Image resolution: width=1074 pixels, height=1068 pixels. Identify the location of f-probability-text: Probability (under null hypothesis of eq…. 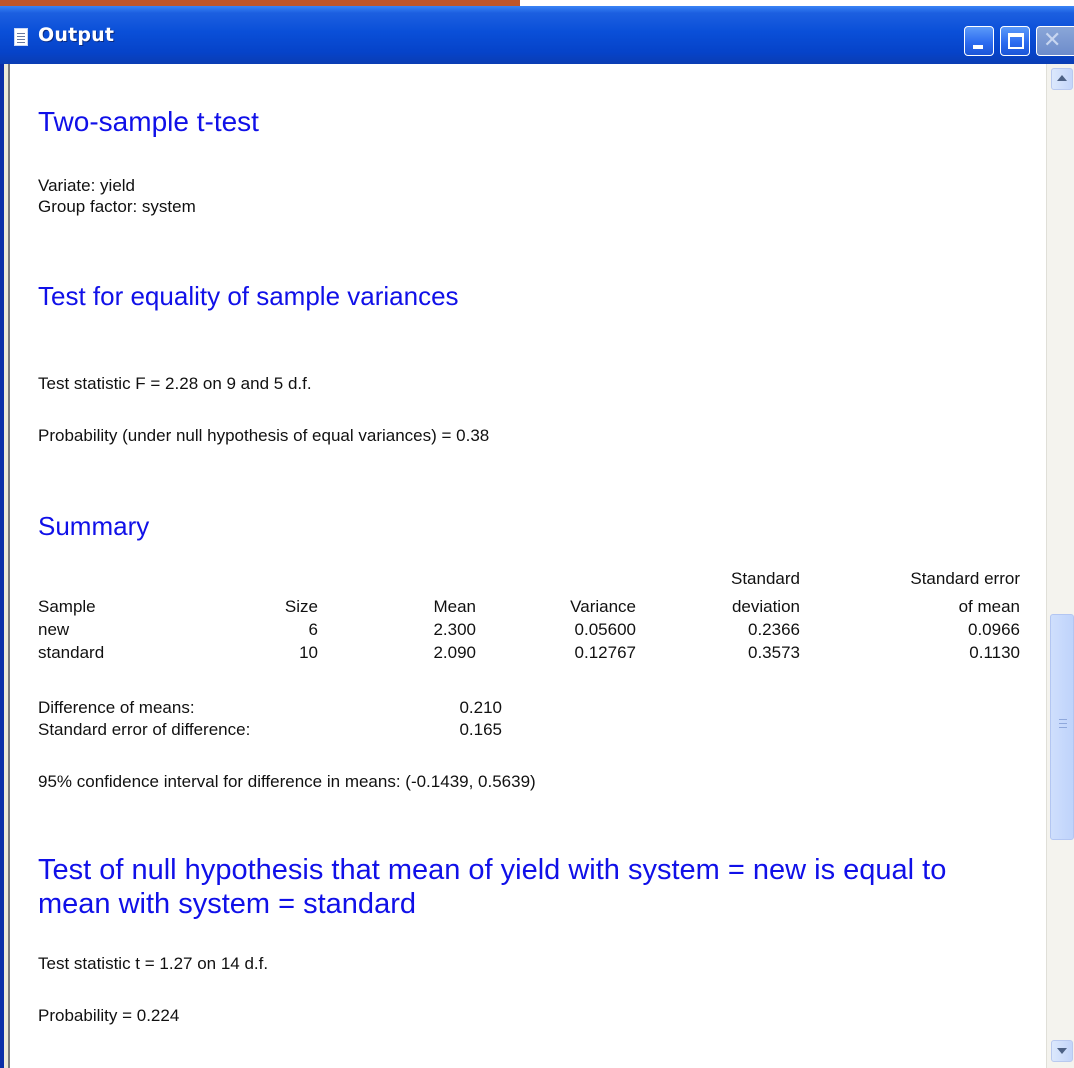
(264, 435).